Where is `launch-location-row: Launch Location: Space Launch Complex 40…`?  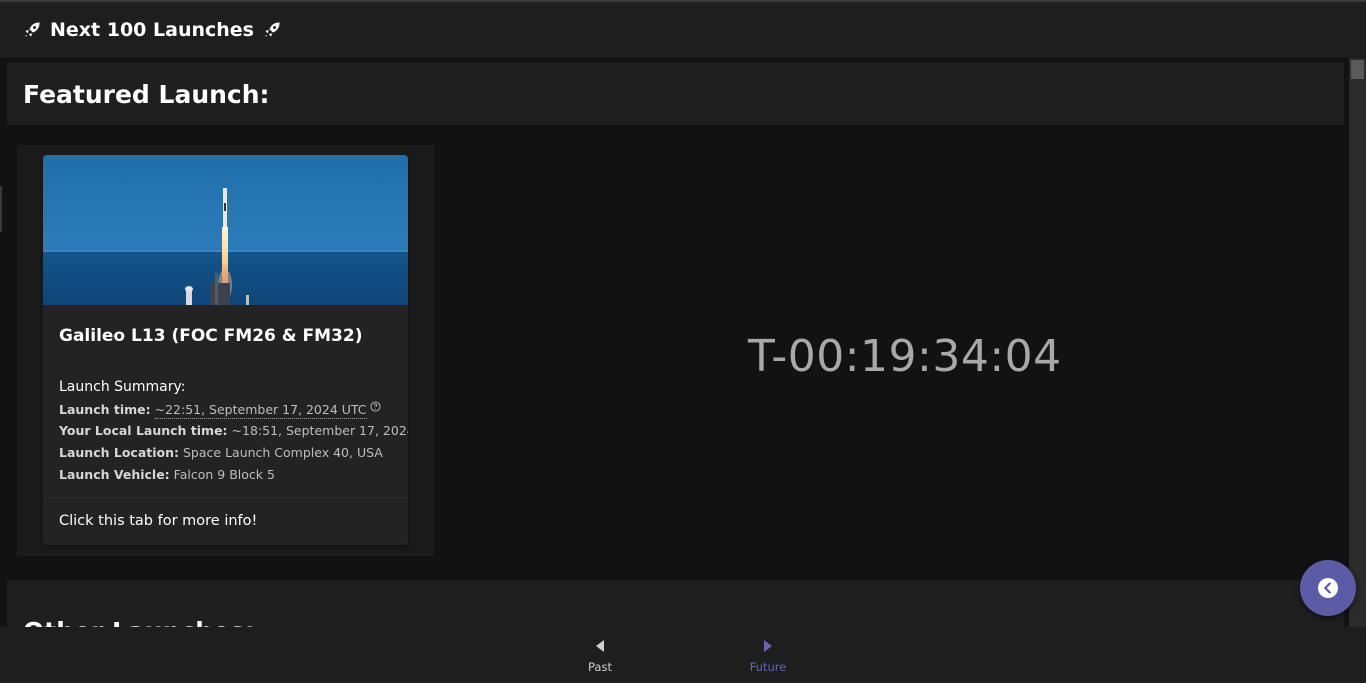
launch-location-row: Launch Location: Space Launch Complex 40… is located at coordinates (221, 452).